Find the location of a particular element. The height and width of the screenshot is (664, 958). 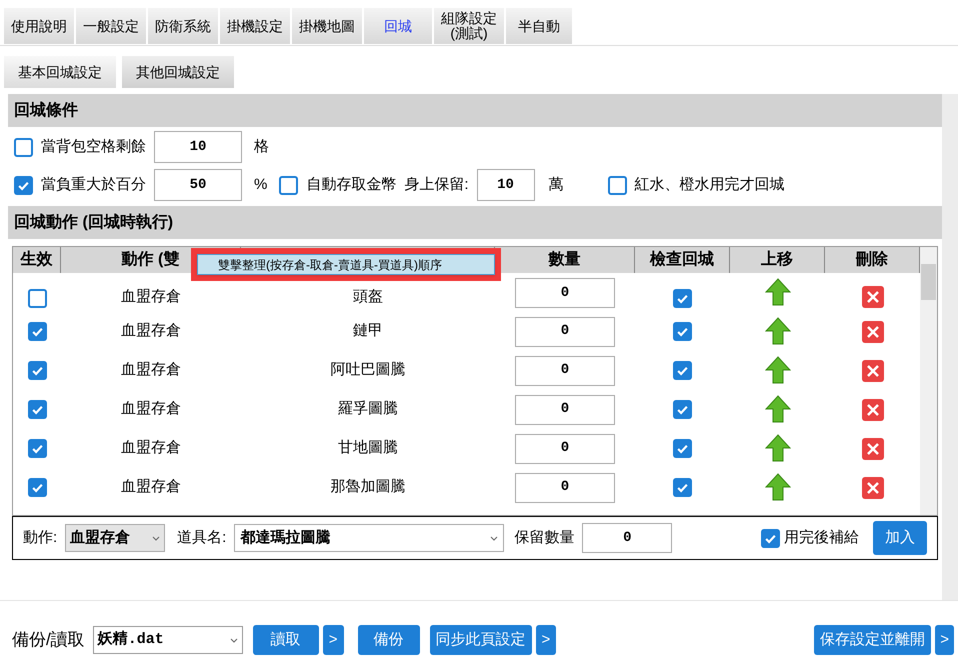

tab: 其他回城設定 is located at coordinates (178, 72).